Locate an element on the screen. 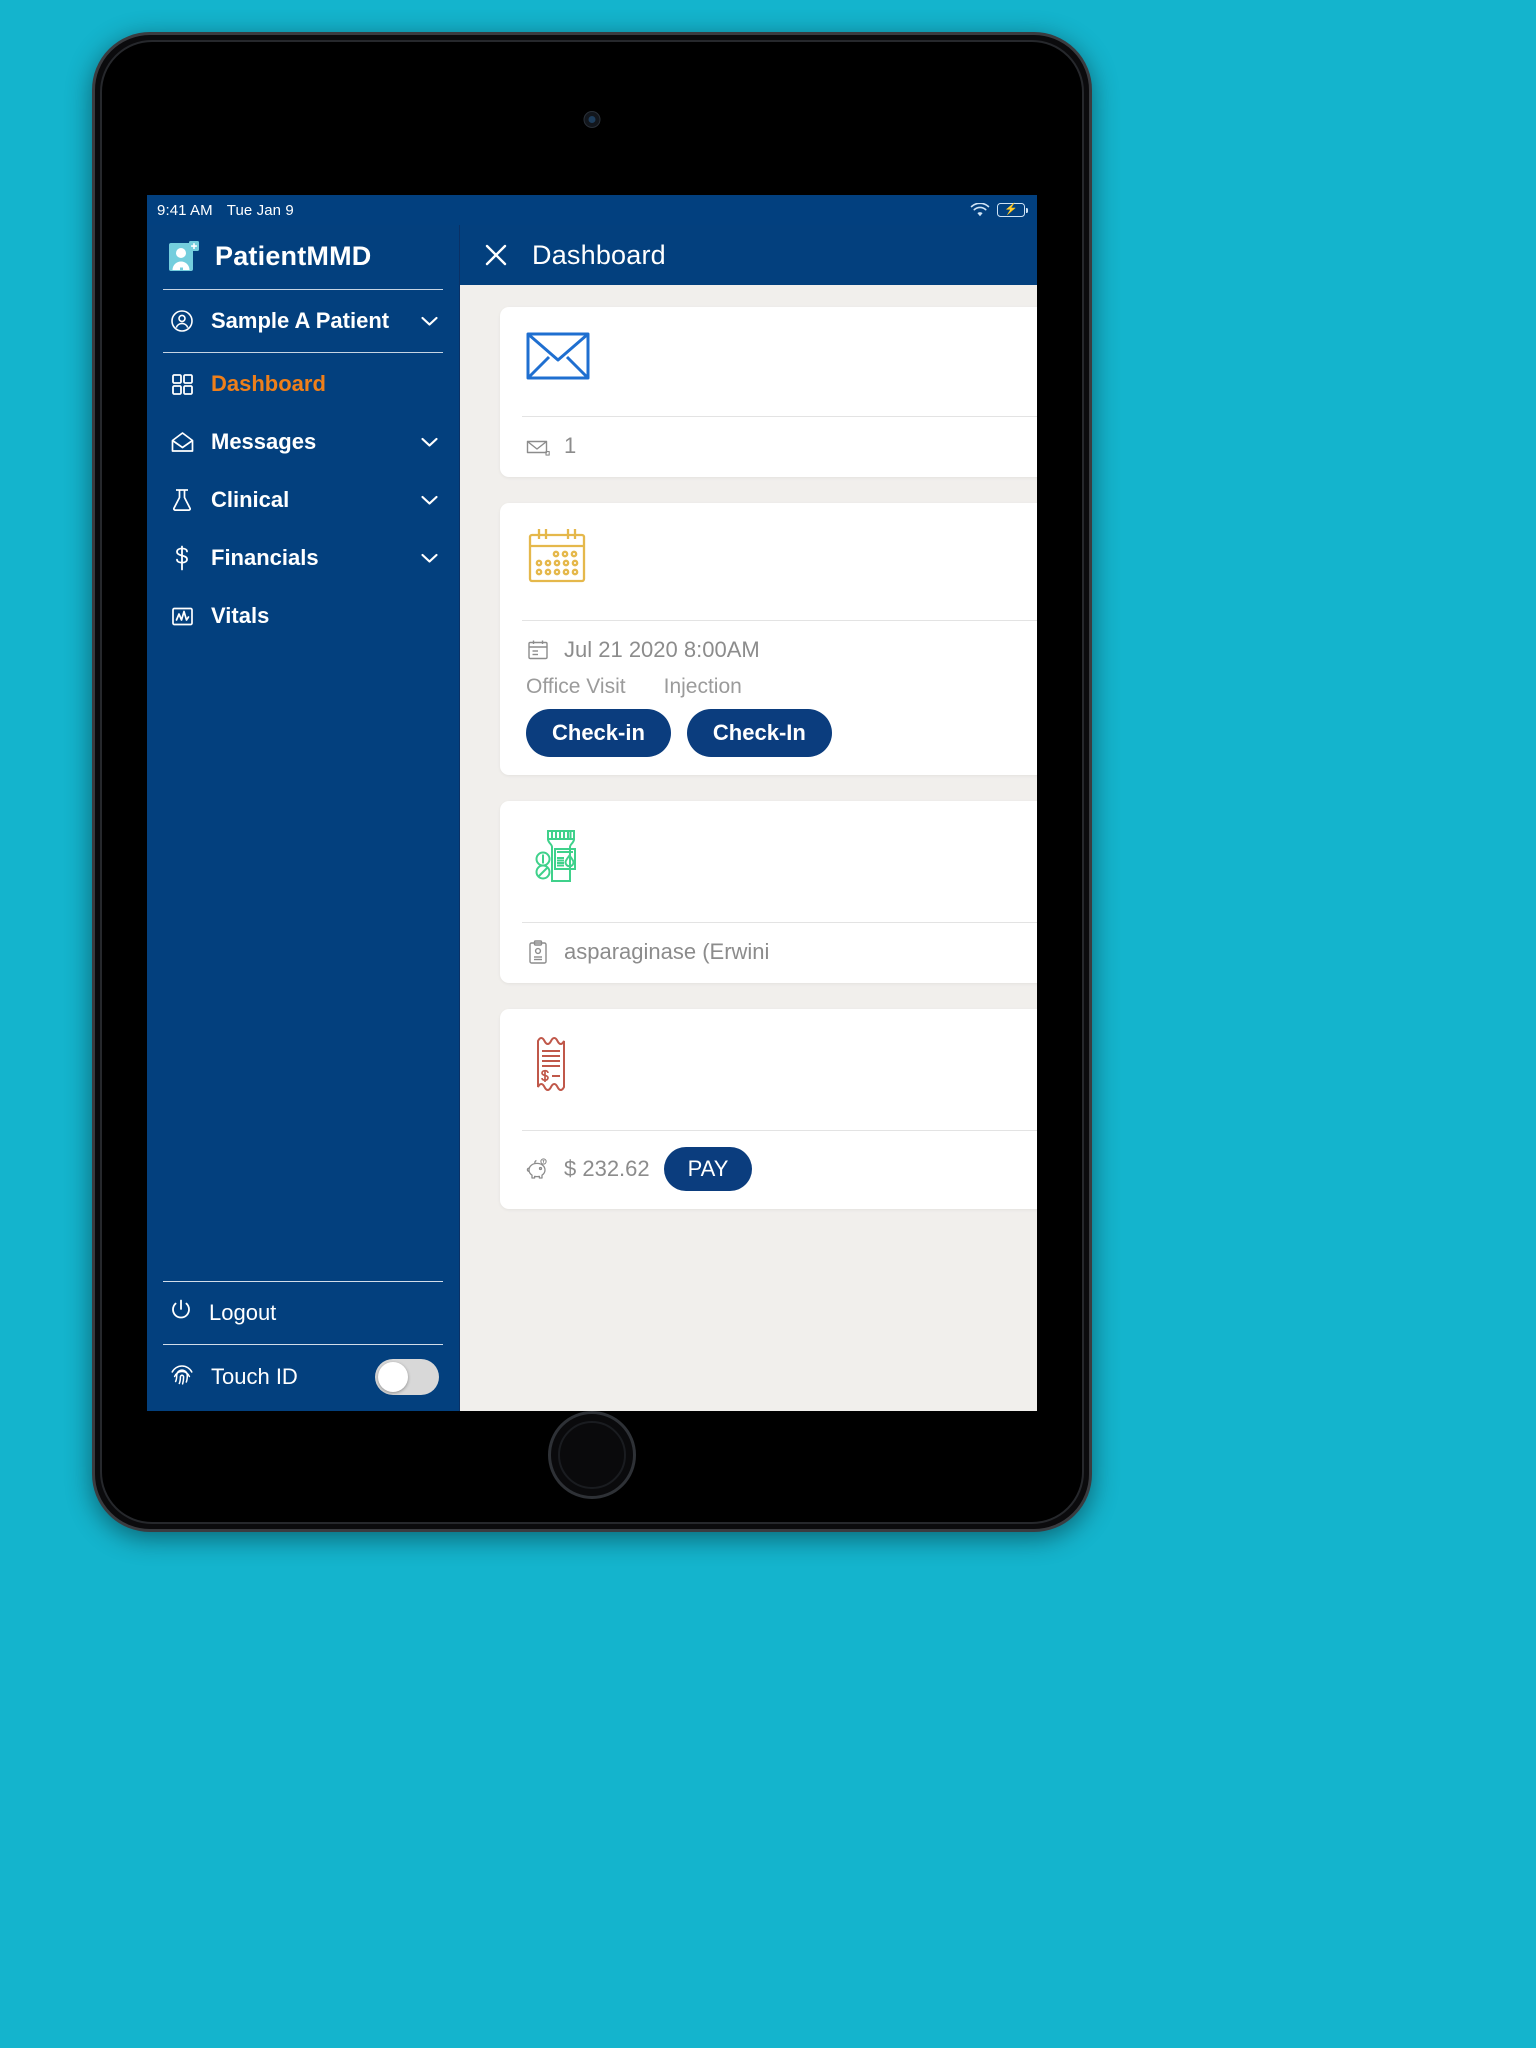 Image resolution: width=1536 pixels, height=2048 pixels. home-button is located at coordinates (592, 1455).